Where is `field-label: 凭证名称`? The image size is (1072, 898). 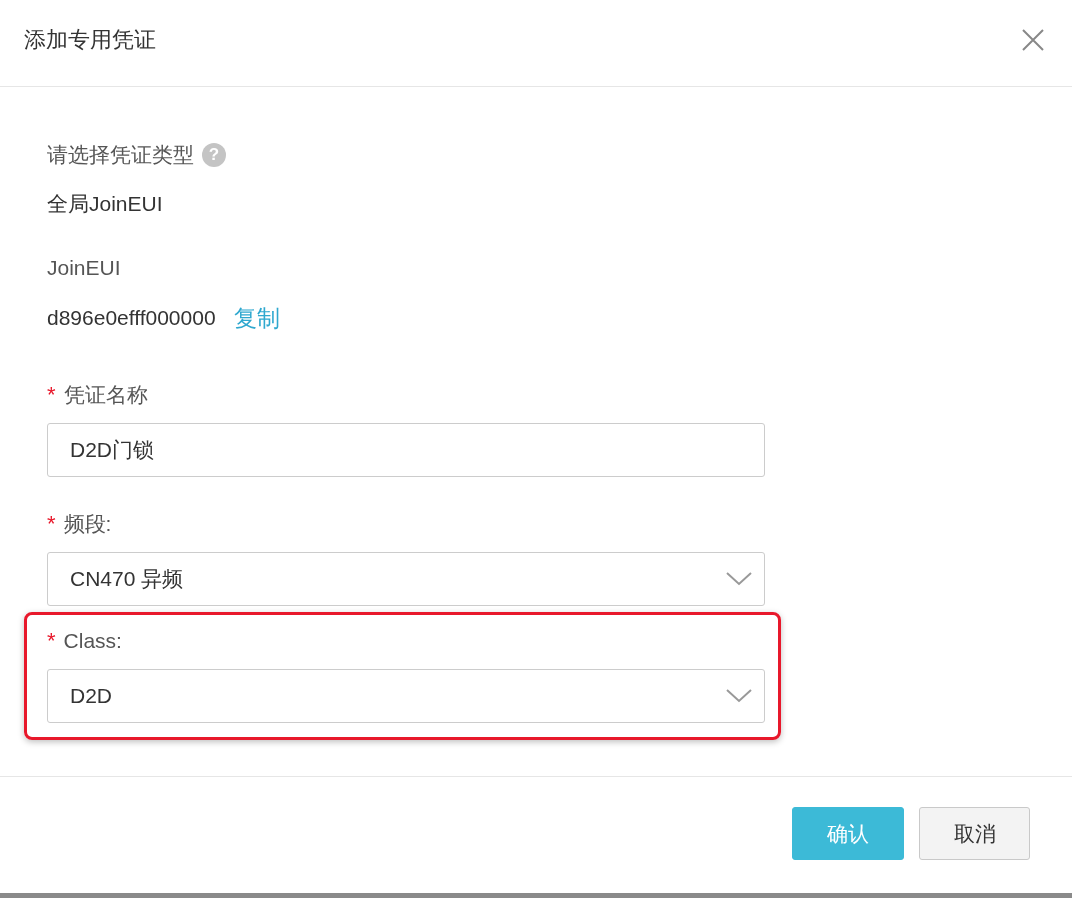
field-label: 凭证名称 is located at coordinates (105, 395).